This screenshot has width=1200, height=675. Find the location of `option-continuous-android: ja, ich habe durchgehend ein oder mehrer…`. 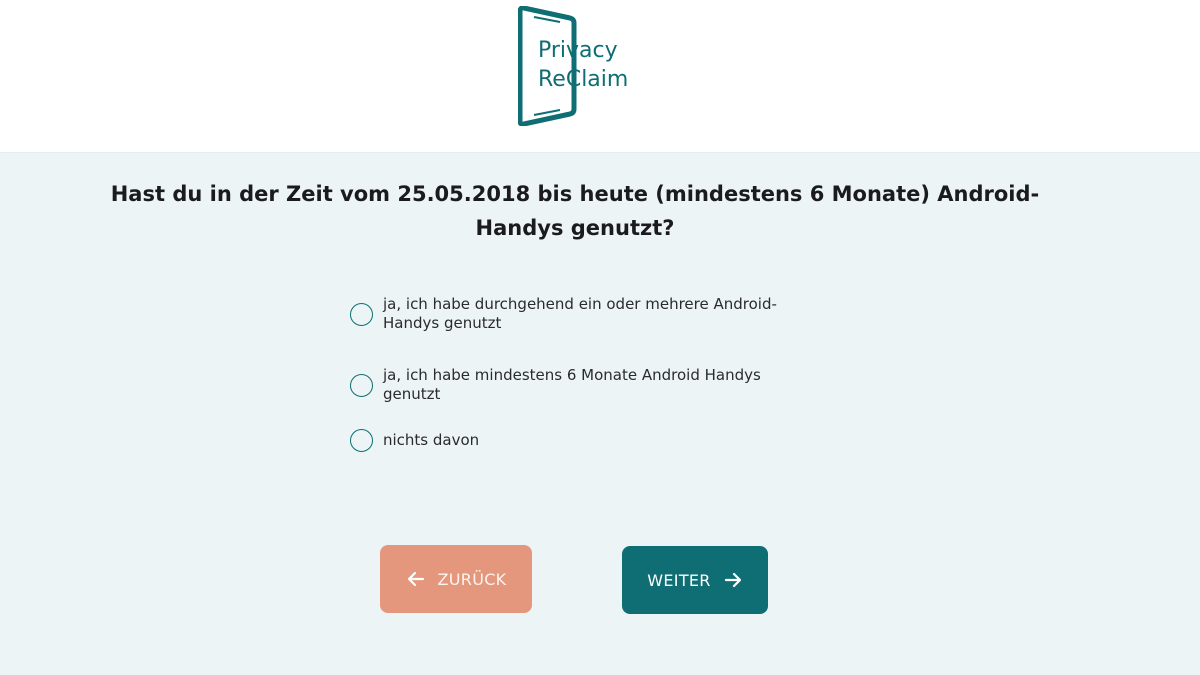

option-continuous-android: ja, ich habe durchgehend ein oder mehrer… is located at coordinates (576, 314).